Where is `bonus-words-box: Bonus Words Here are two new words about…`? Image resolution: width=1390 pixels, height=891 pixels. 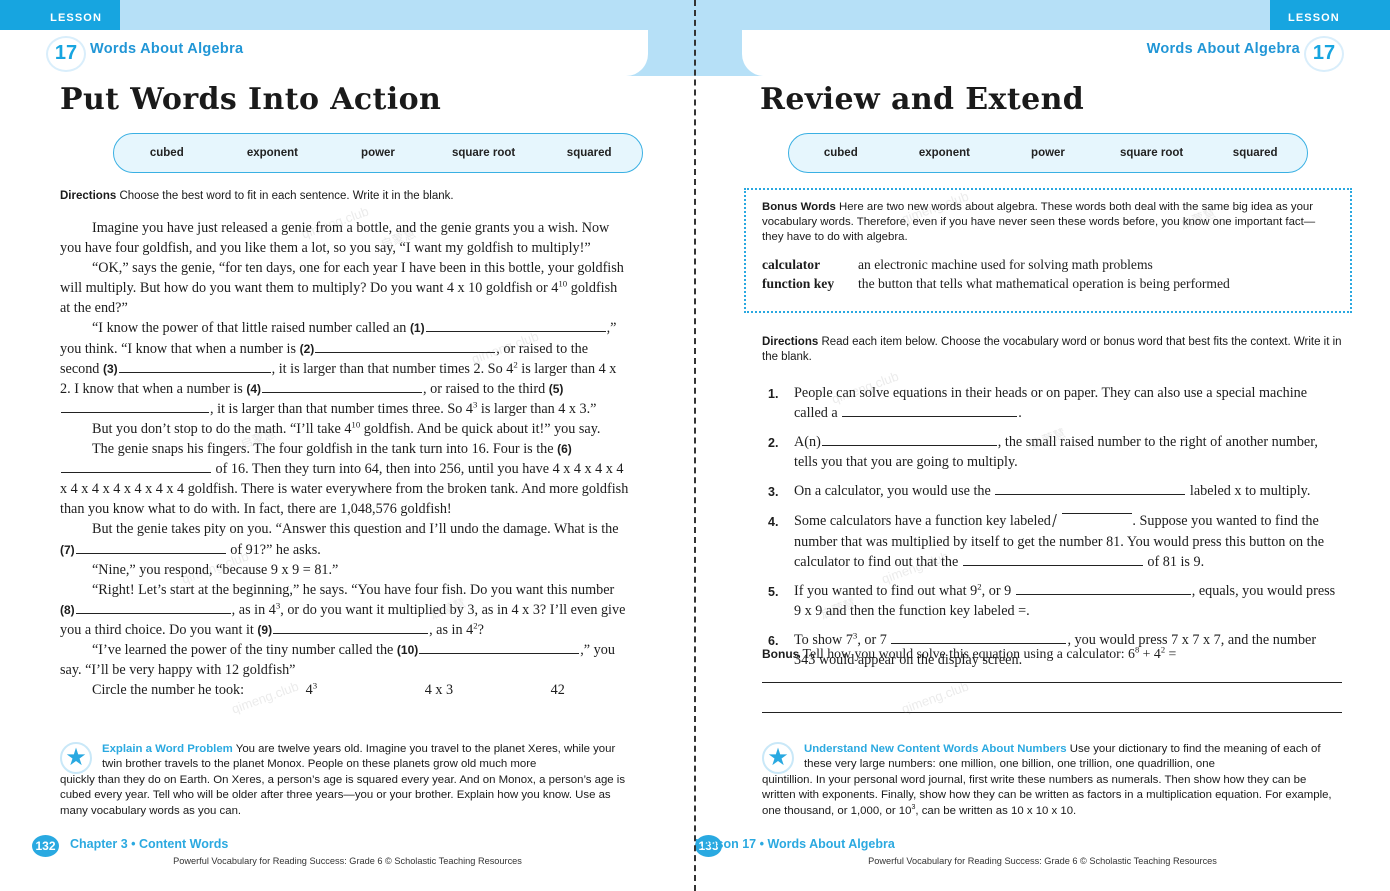 bonus-words-box: Bonus Words Here are two new words about… is located at coordinates (1048, 250).